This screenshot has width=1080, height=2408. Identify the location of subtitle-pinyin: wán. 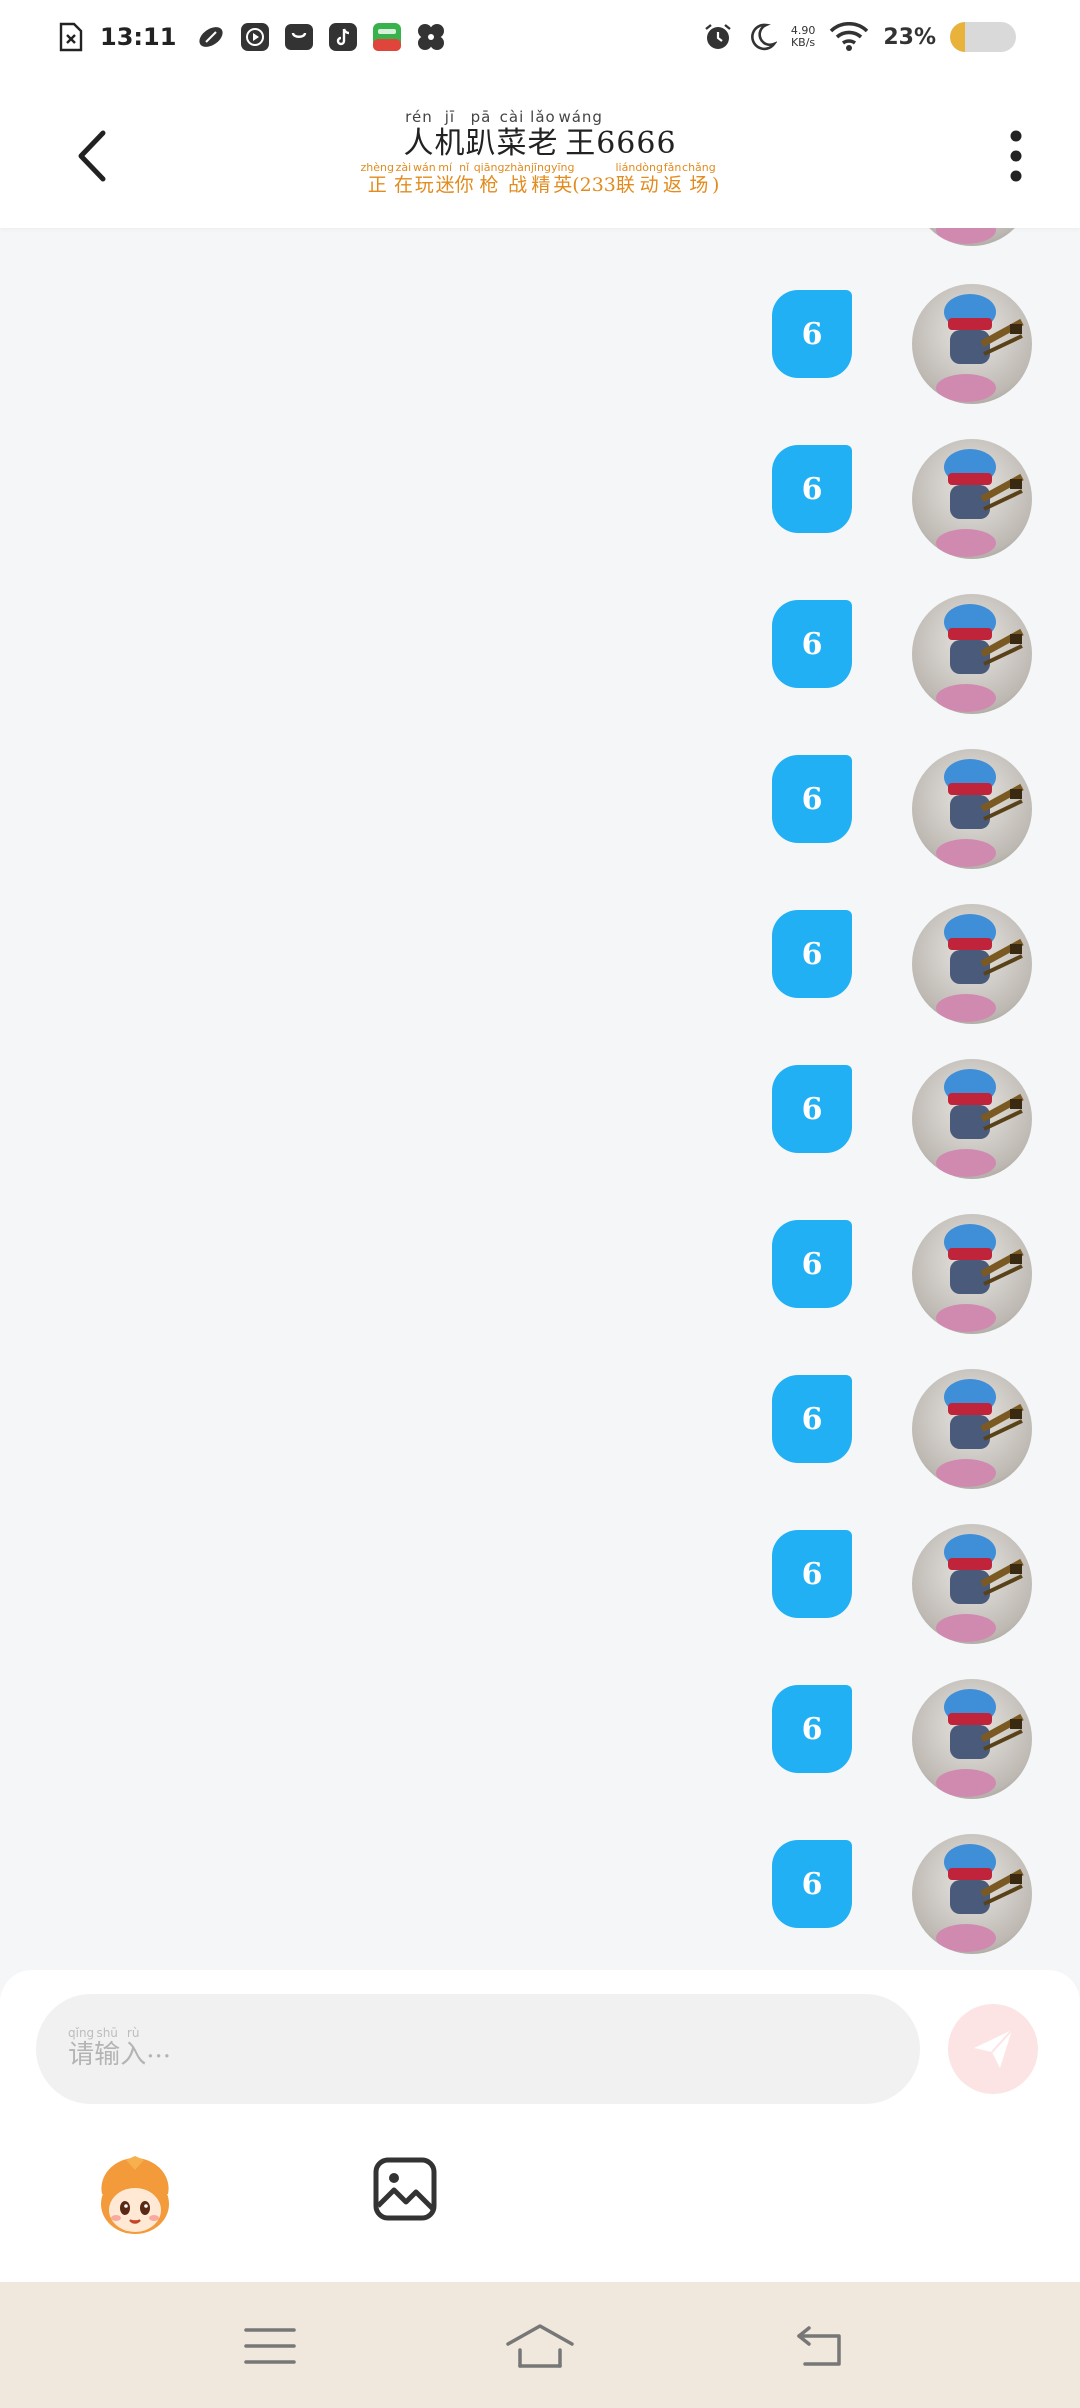
(424, 167).